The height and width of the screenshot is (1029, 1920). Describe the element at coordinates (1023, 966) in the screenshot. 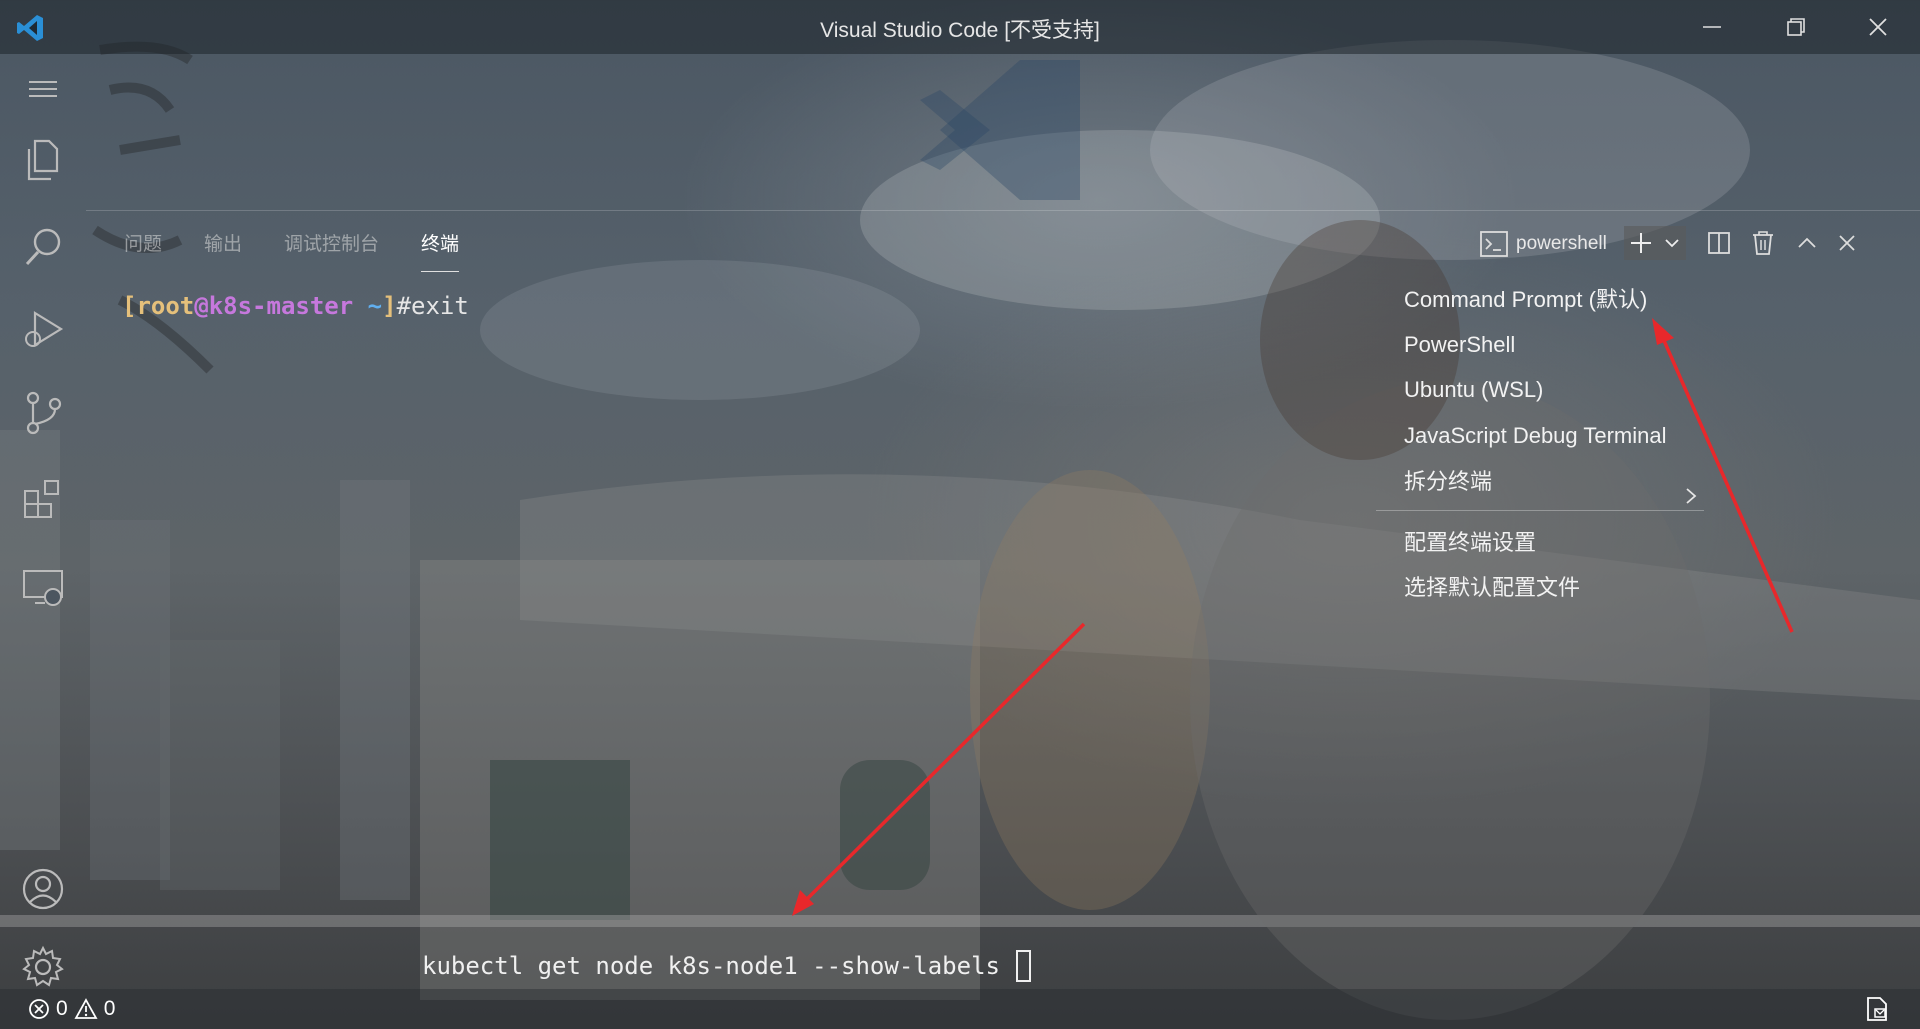

I see `terminal-cursor` at that location.